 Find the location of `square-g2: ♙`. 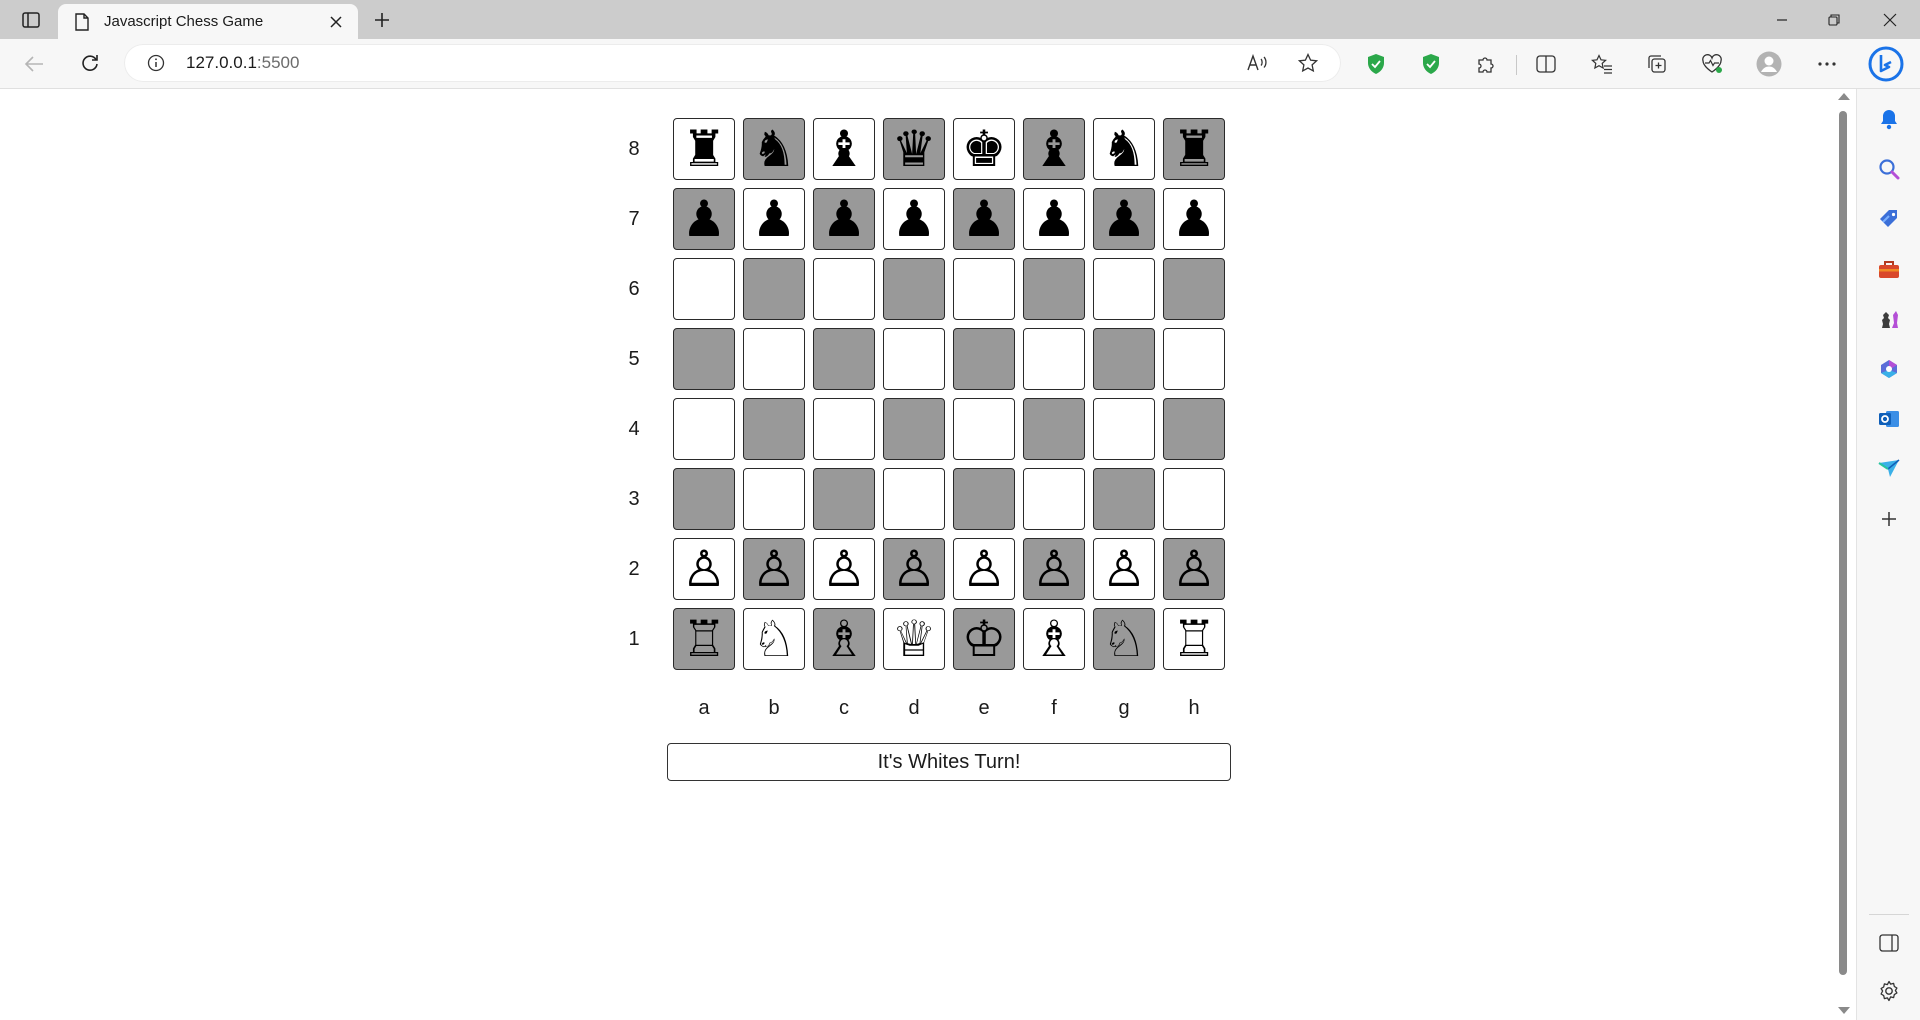

square-g2: ♙ is located at coordinates (1124, 569).